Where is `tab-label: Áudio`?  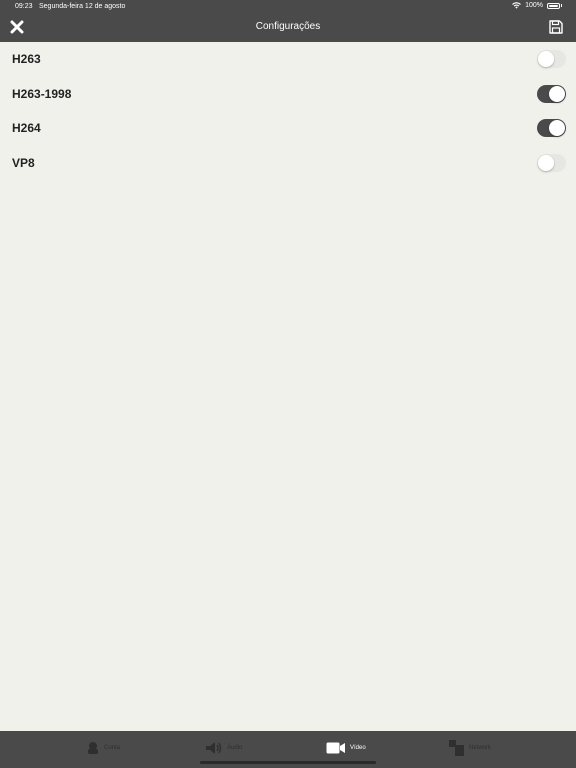 tab-label: Áudio is located at coordinates (235, 748).